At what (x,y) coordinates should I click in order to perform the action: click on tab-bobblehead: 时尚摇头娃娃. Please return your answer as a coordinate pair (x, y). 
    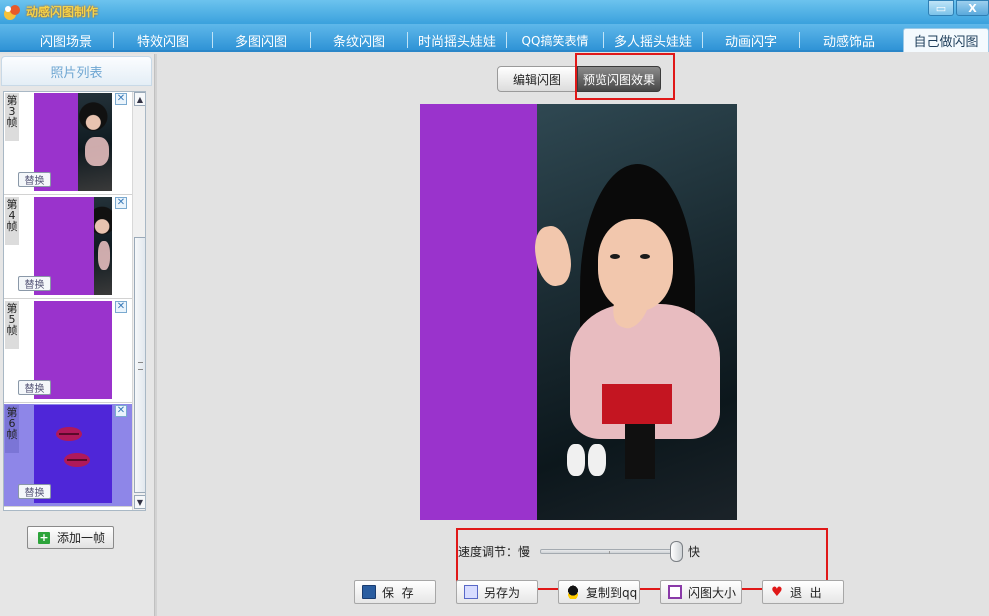
    Looking at the image, I should click on (457, 40).